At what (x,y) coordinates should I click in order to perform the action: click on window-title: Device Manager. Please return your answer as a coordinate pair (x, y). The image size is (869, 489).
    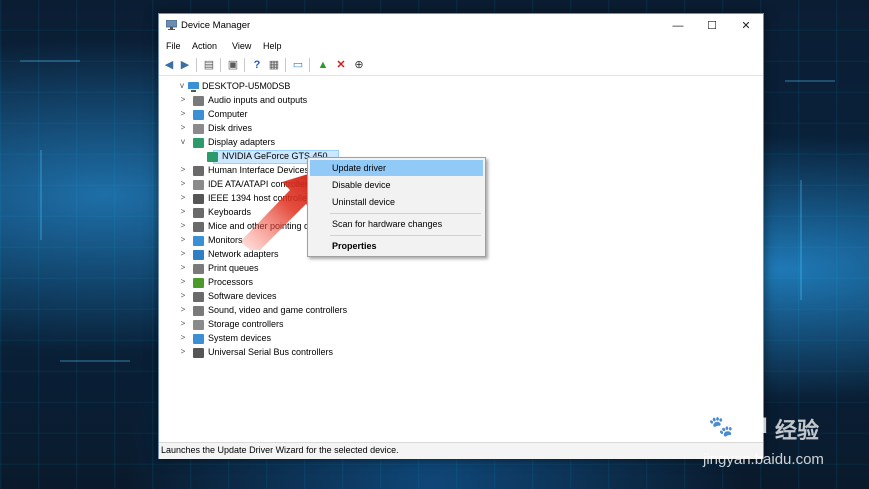
    Looking at the image, I should click on (216, 25).